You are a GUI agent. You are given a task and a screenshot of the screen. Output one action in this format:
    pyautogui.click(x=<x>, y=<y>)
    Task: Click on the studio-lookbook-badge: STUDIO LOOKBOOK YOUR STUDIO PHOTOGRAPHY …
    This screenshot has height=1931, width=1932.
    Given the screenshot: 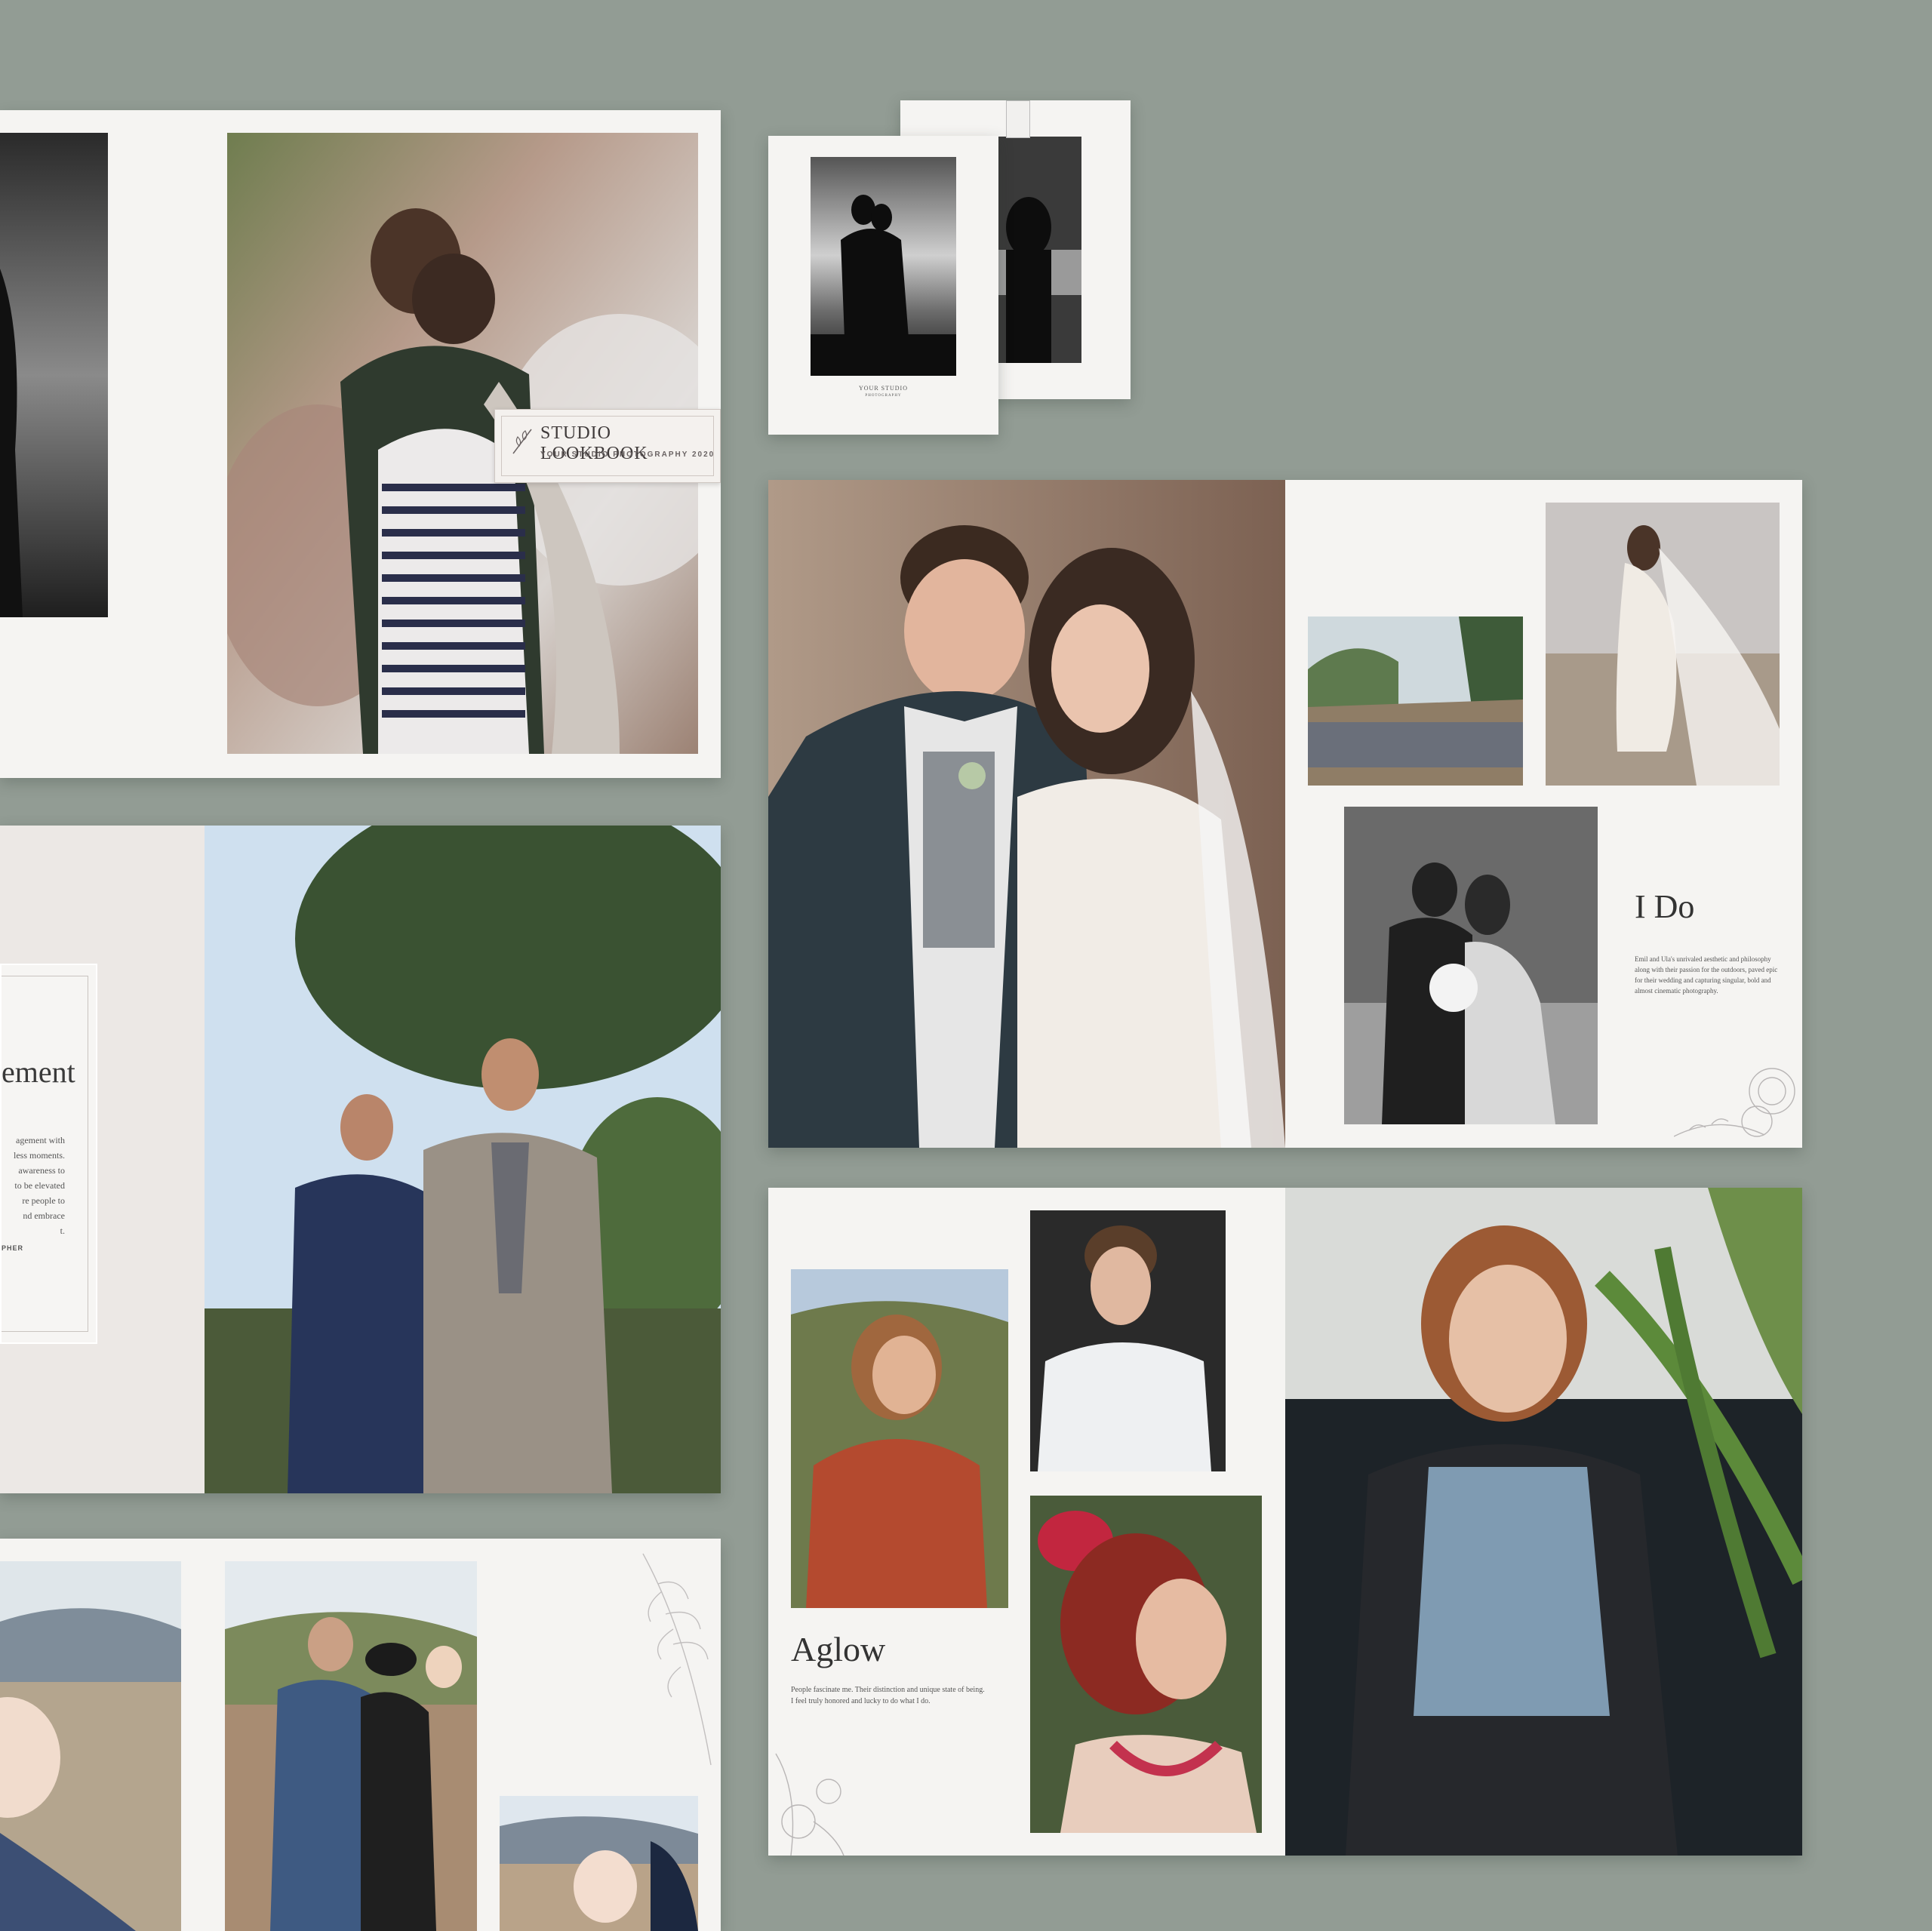 What is the action you would take?
    pyautogui.click(x=607, y=446)
    